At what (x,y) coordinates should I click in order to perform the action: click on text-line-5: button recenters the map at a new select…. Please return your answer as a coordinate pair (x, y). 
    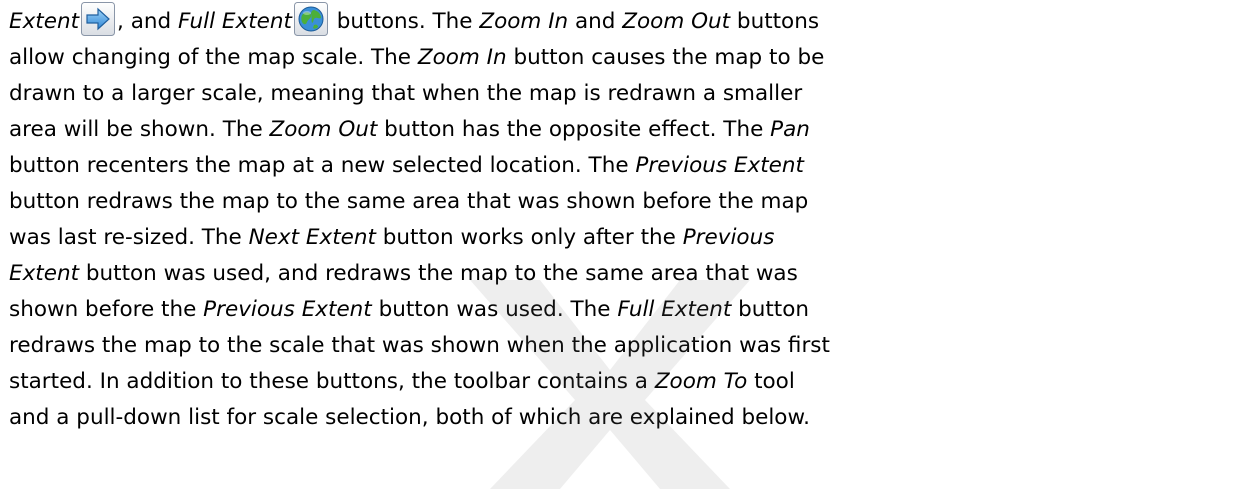
    Looking at the image, I should click on (406, 165).